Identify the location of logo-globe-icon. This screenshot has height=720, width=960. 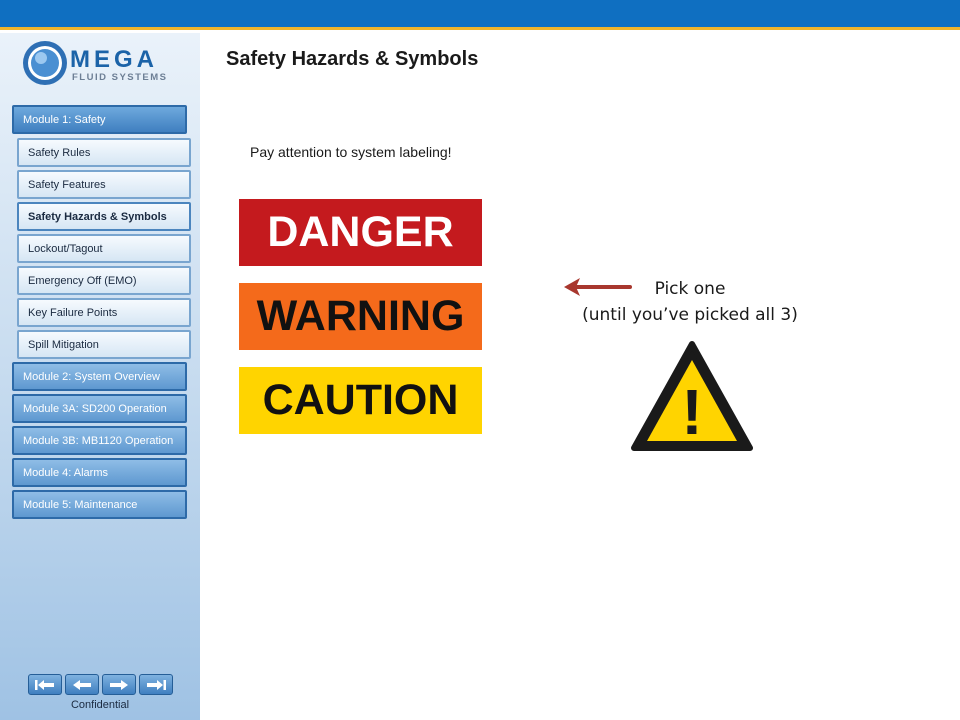
(45, 63).